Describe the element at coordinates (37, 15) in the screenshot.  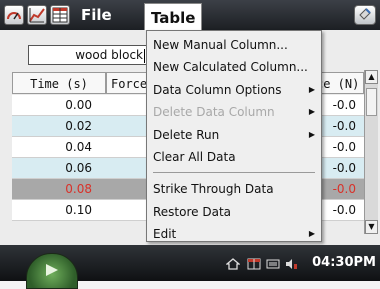
I see `graph-icon` at that location.